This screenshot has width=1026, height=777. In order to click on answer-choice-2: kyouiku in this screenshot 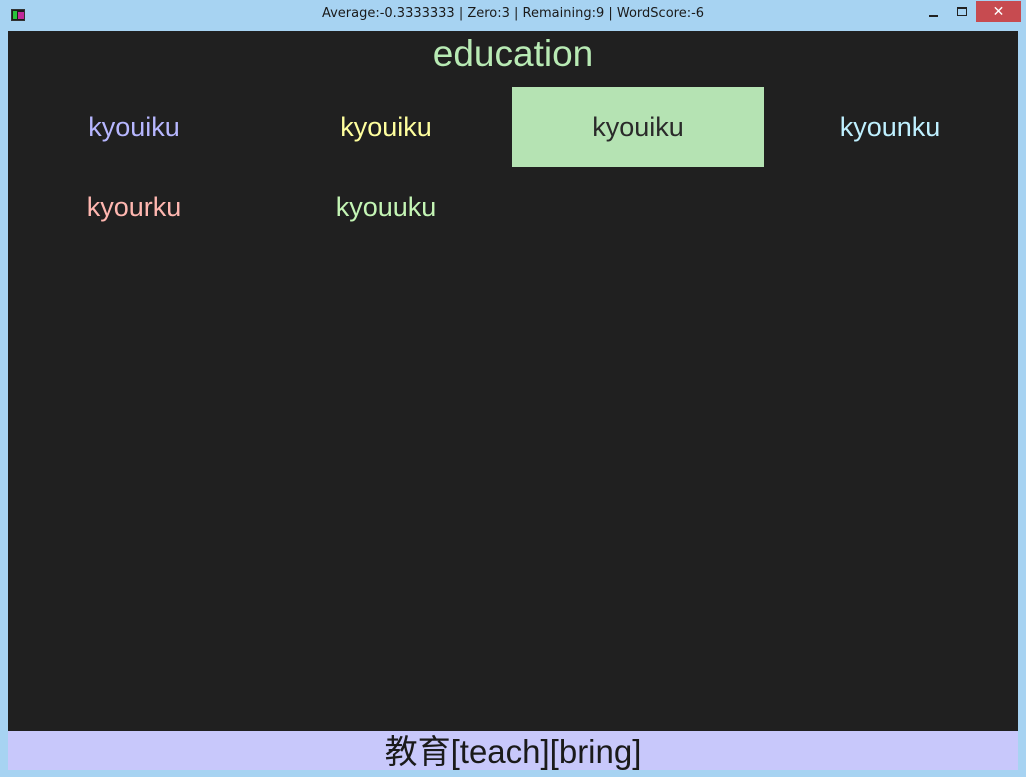, I will do `click(386, 127)`.